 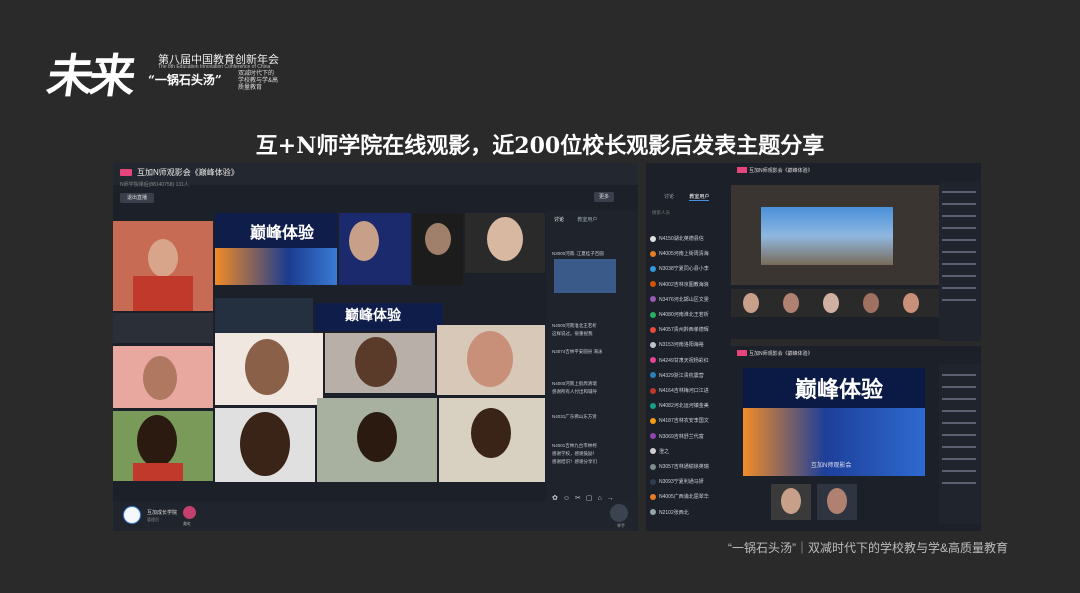 I want to click on video-strip, so click(x=835, y=303).